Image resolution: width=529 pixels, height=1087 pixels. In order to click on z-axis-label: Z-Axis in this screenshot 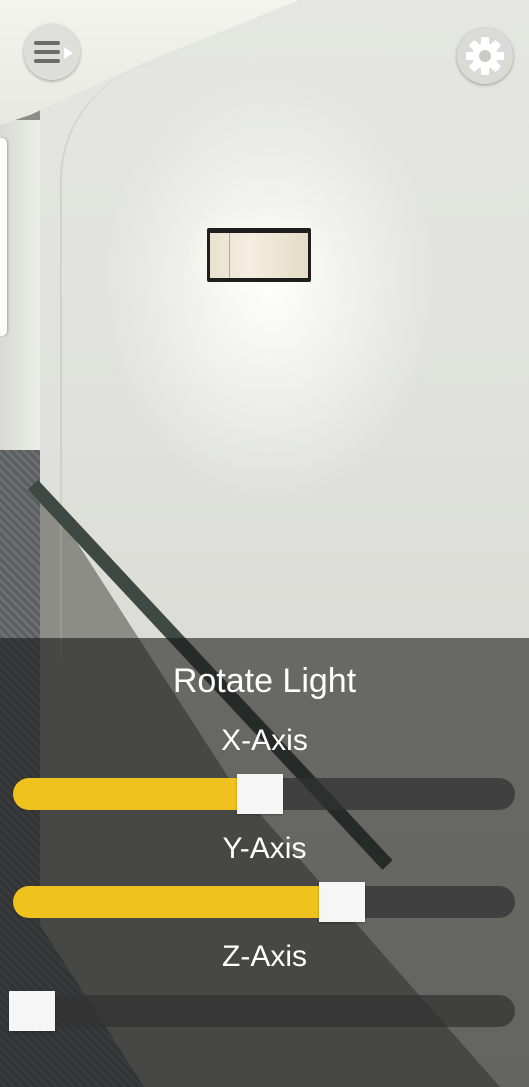, I will do `click(264, 956)`.